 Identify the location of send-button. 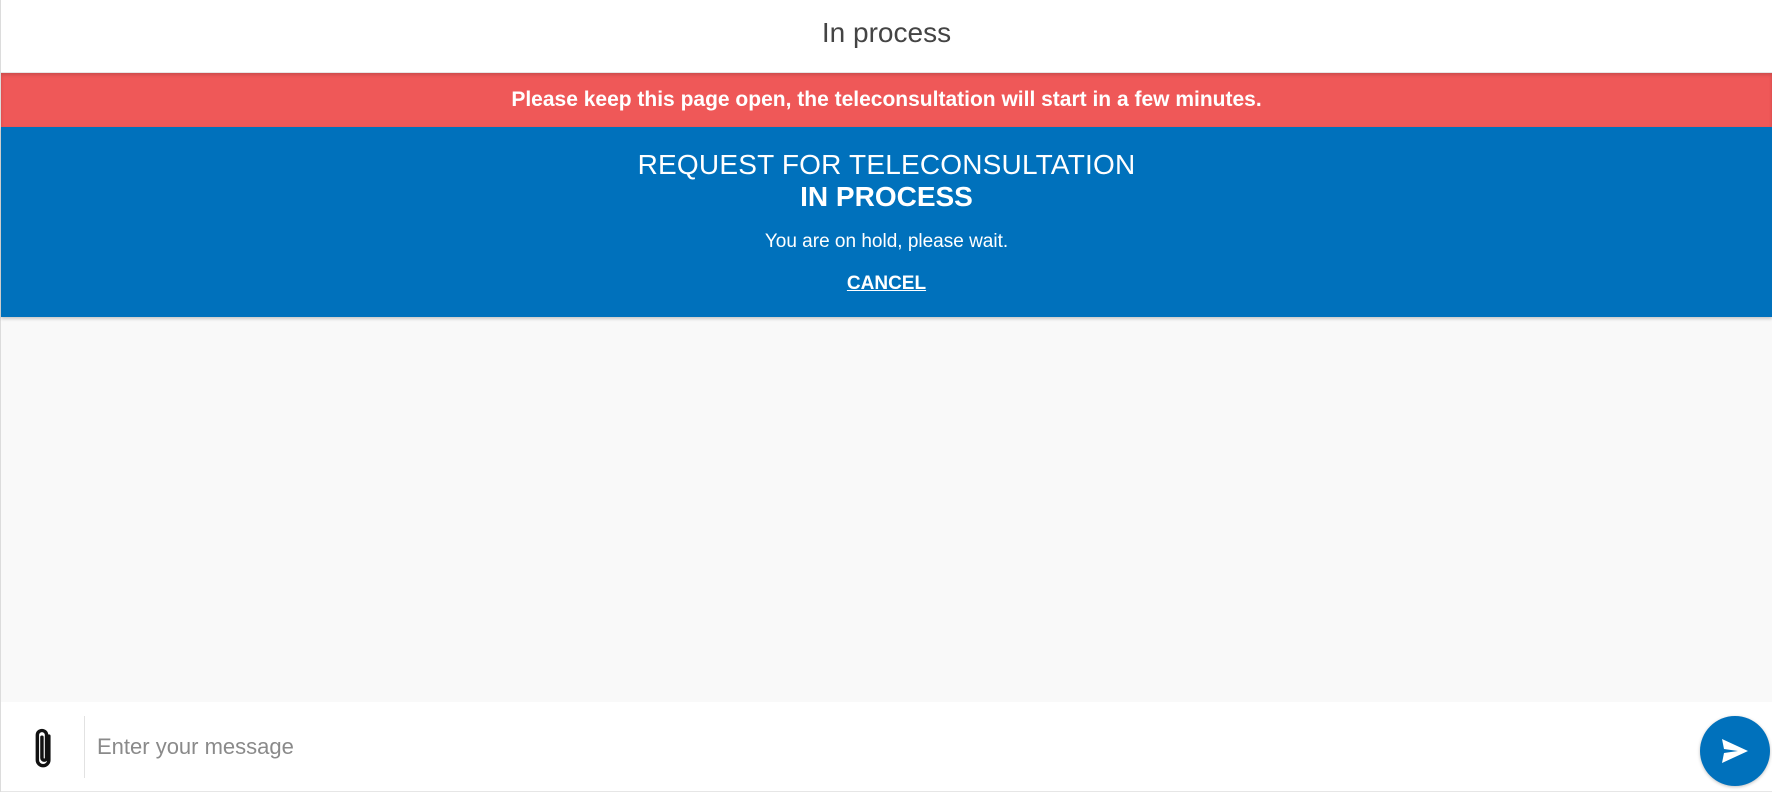
(1735, 750).